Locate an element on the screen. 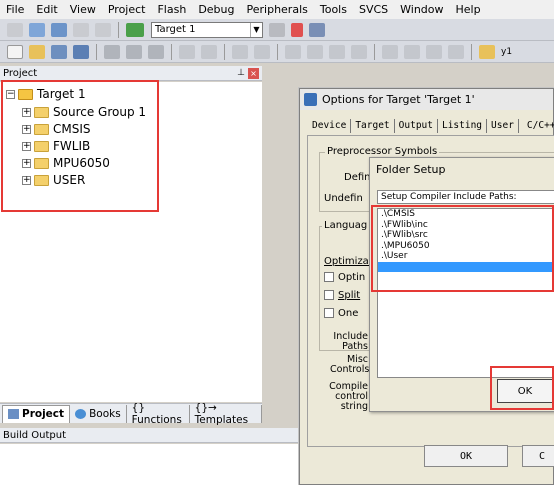 The height and width of the screenshot is (485, 554). menu-file: File is located at coordinates (15, 9).